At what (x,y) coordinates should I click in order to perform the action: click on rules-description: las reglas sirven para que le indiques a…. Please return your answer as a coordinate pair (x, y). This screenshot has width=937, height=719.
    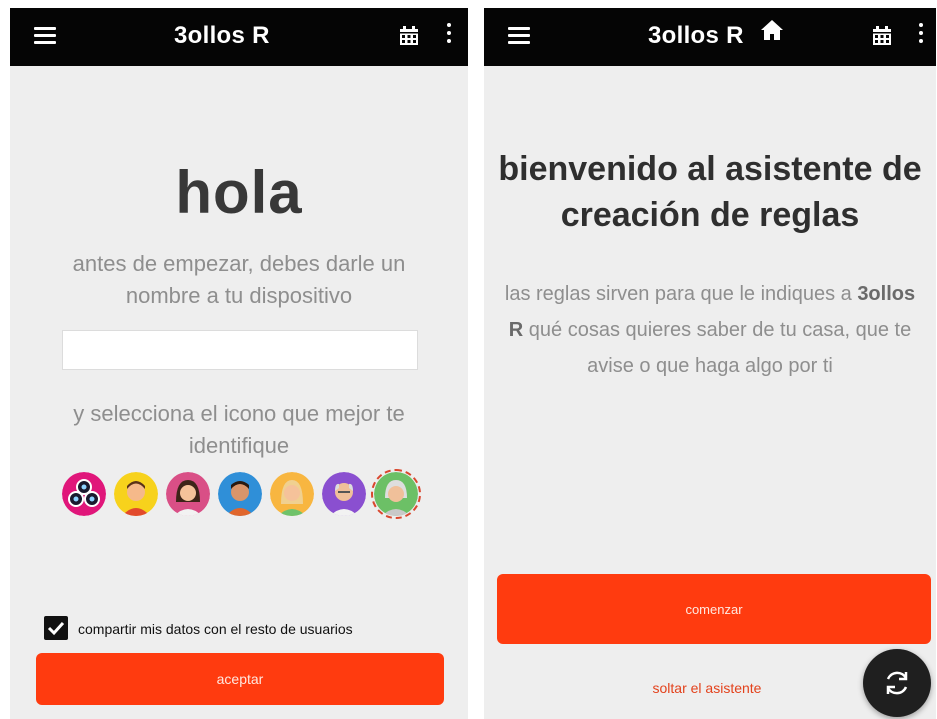
    Looking at the image, I should click on (710, 330).